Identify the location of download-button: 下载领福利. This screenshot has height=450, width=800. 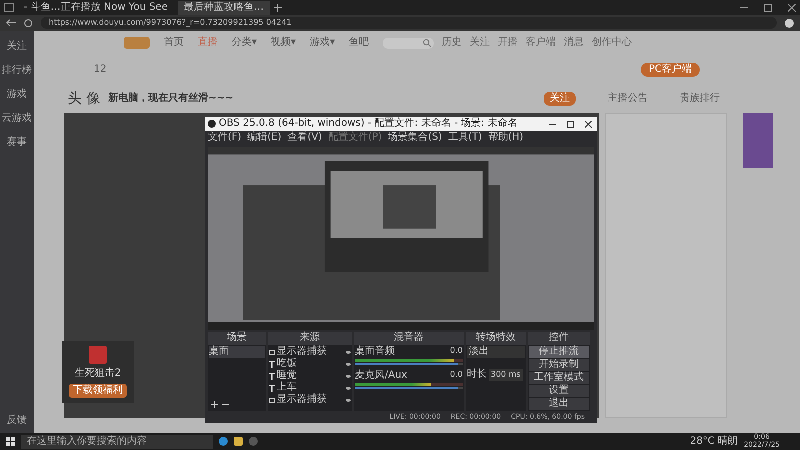
(98, 391).